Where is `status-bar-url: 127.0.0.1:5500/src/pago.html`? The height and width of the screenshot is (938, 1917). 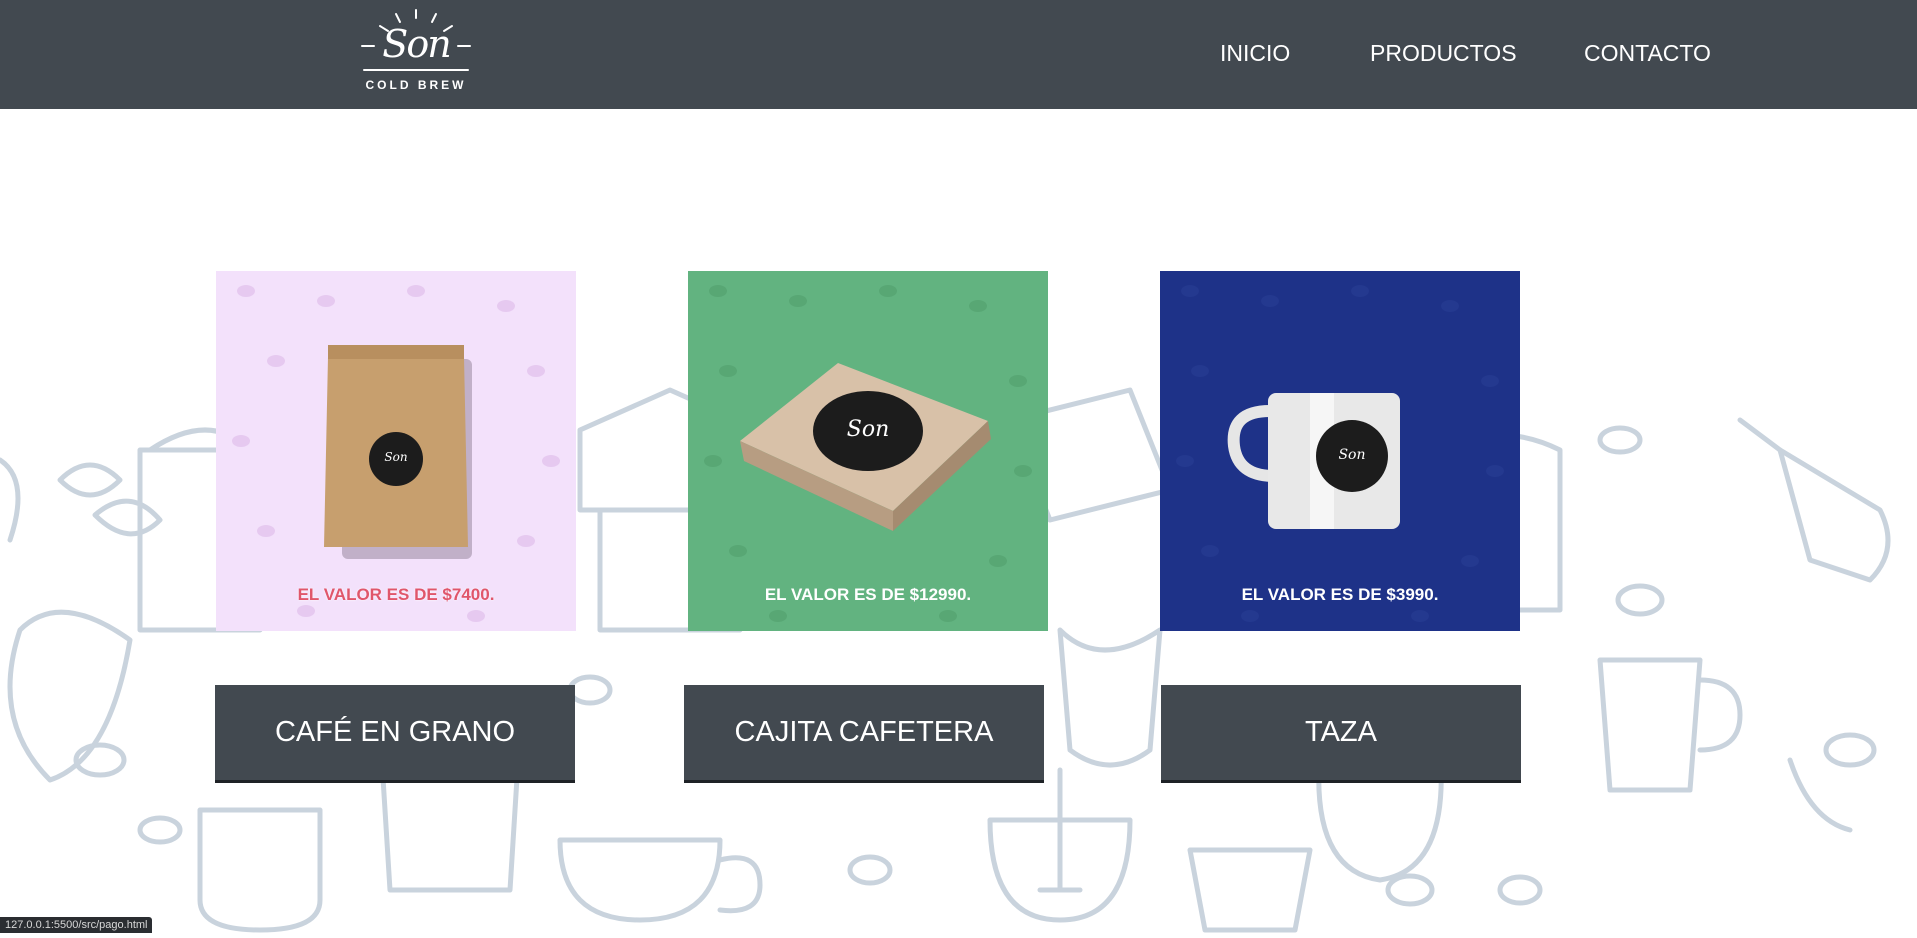
status-bar-url: 127.0.0.1:5500/src/pago.html is located at coordinates (76, 925).